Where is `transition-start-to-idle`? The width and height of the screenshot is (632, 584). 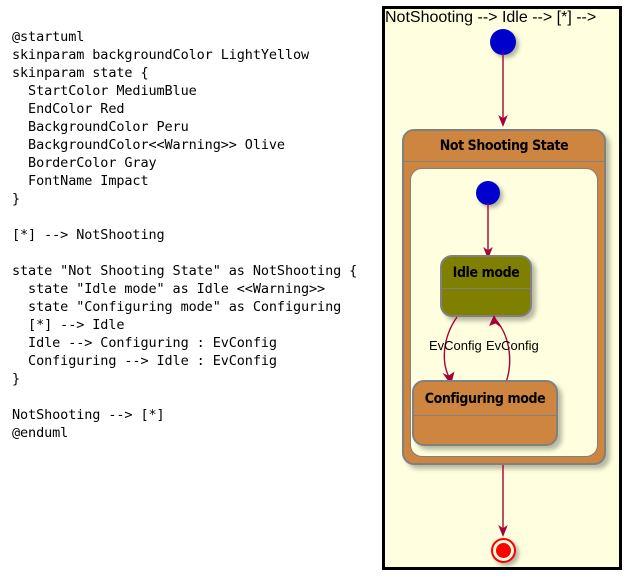
transition-start-to-idle is located at coordinates (488, 231).